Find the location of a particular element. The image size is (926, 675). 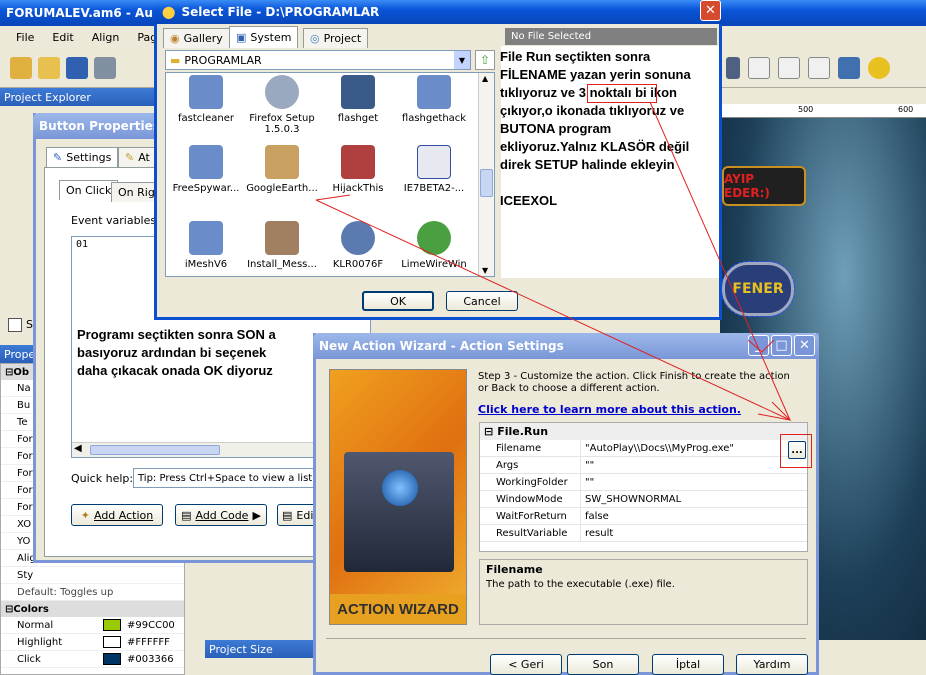

arrow-head-small is located at coordinates (761, 346).